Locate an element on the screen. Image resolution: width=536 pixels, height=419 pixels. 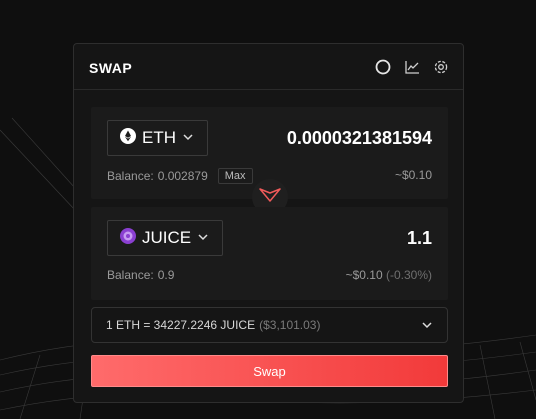
settings-icon is located at coordinates (440, 66).